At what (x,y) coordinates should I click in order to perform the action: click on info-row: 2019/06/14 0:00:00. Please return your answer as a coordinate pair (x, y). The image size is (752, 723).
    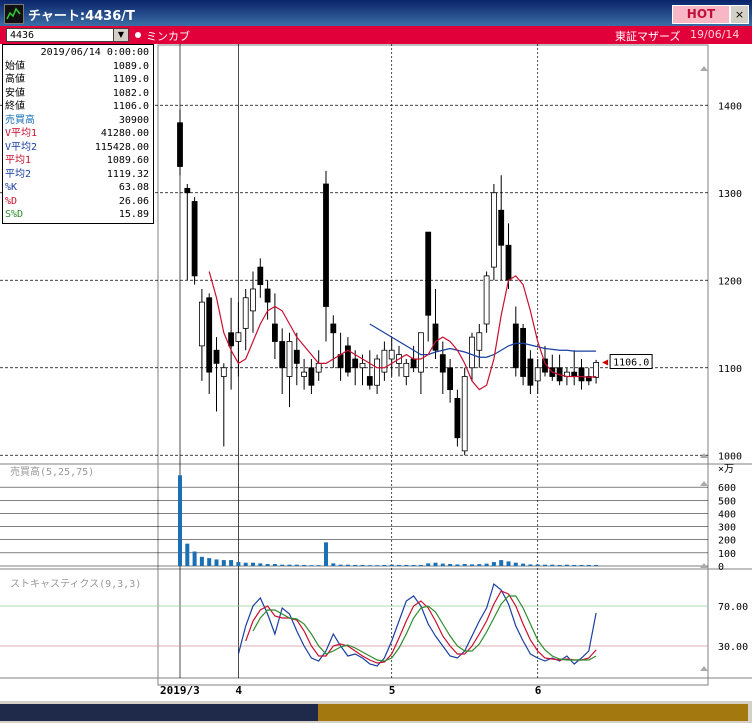
    Looking at the image, I should click on (78, 52).